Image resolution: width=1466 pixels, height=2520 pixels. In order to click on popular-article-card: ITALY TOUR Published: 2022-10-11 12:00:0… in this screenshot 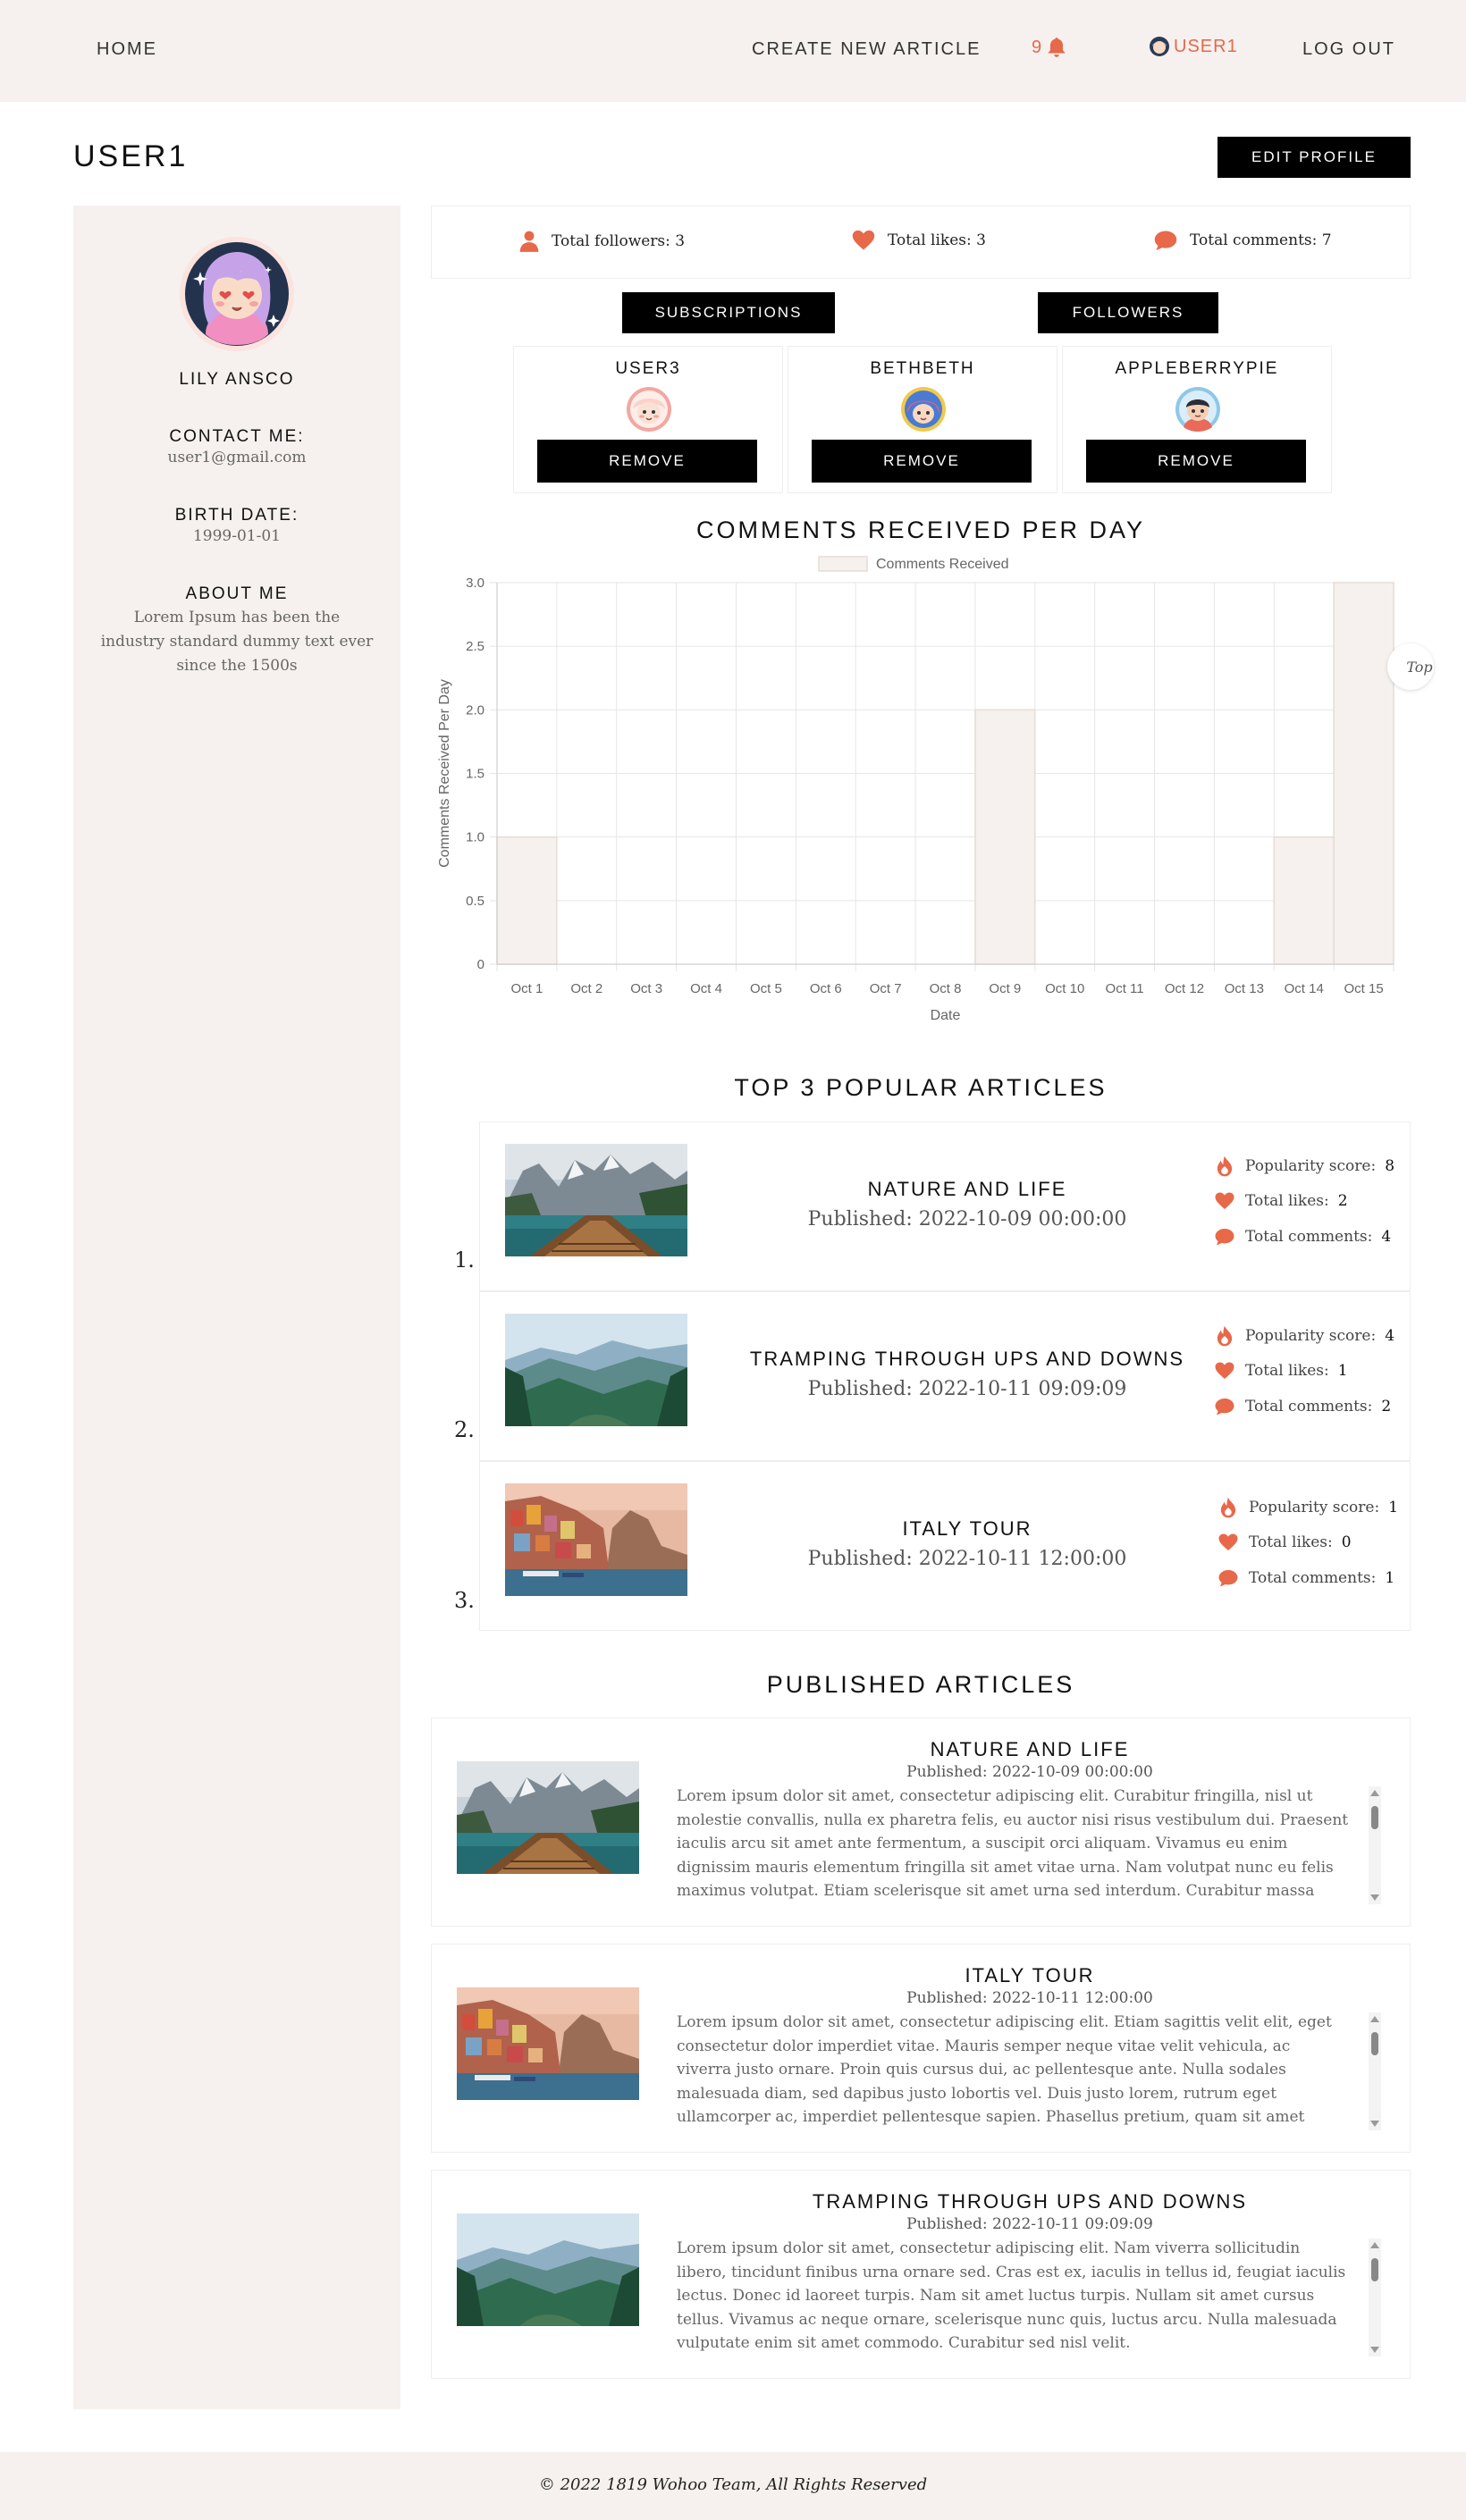, I will do `click(945, 1546)`.